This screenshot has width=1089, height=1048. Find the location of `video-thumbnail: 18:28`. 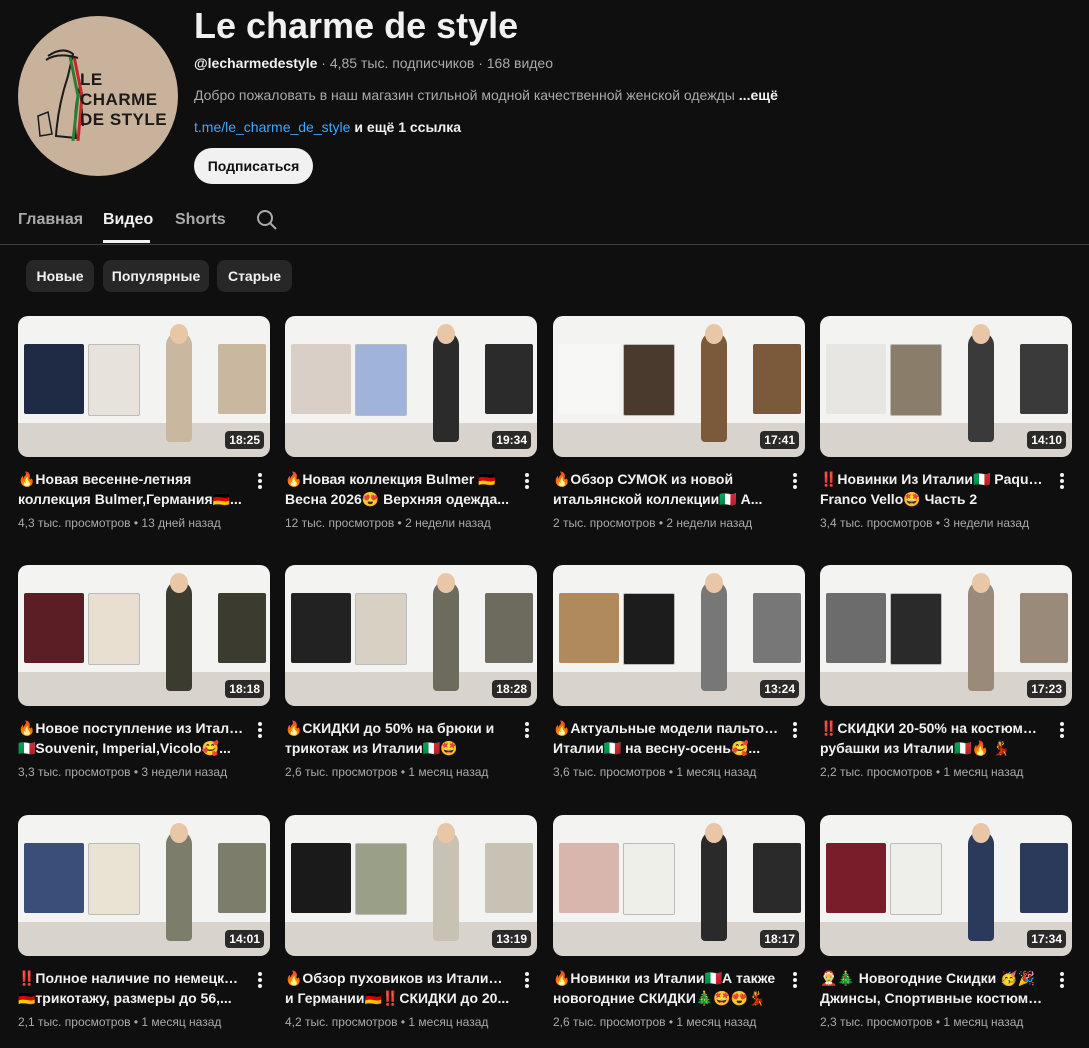

video-thumbnail: 18:28 is located at coordinates (411, 635).